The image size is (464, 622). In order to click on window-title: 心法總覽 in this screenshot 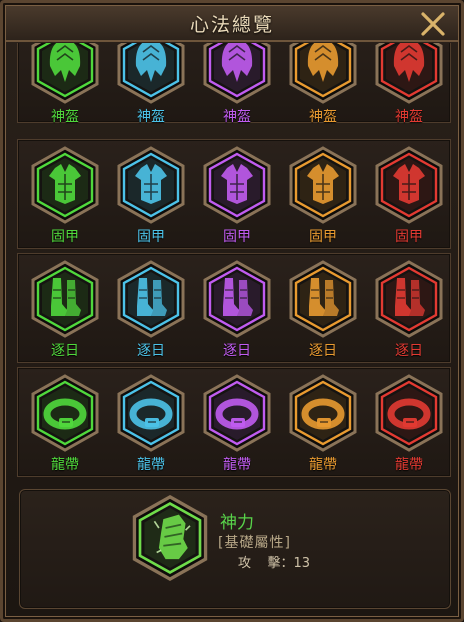, I will do `click(231, 24)`.